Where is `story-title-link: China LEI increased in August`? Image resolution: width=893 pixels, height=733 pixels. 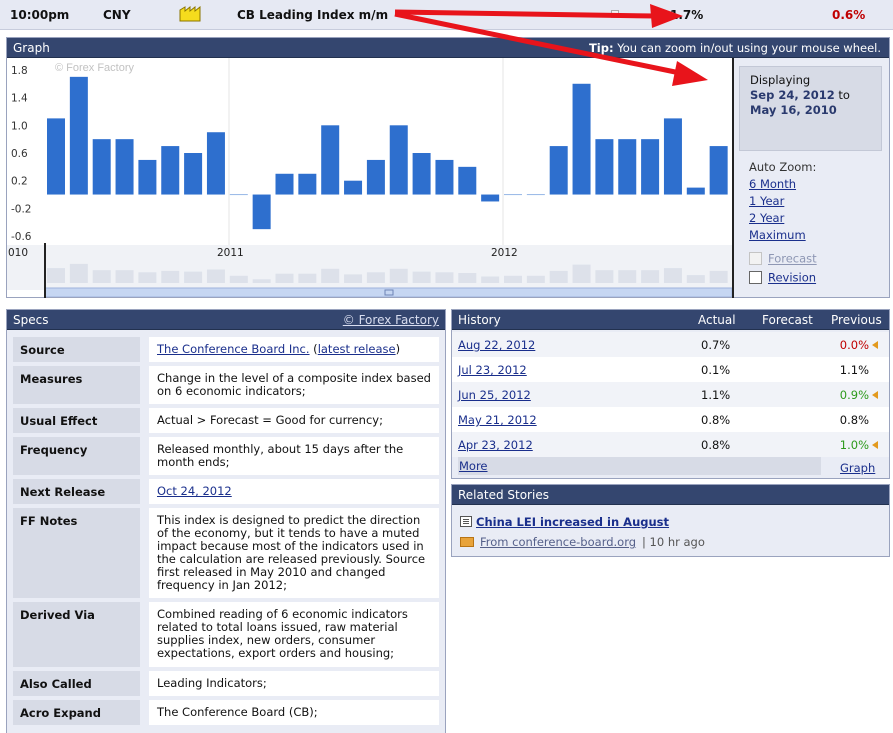
story-title-link: China LEI increased in August is located at coordinates (572, 522).